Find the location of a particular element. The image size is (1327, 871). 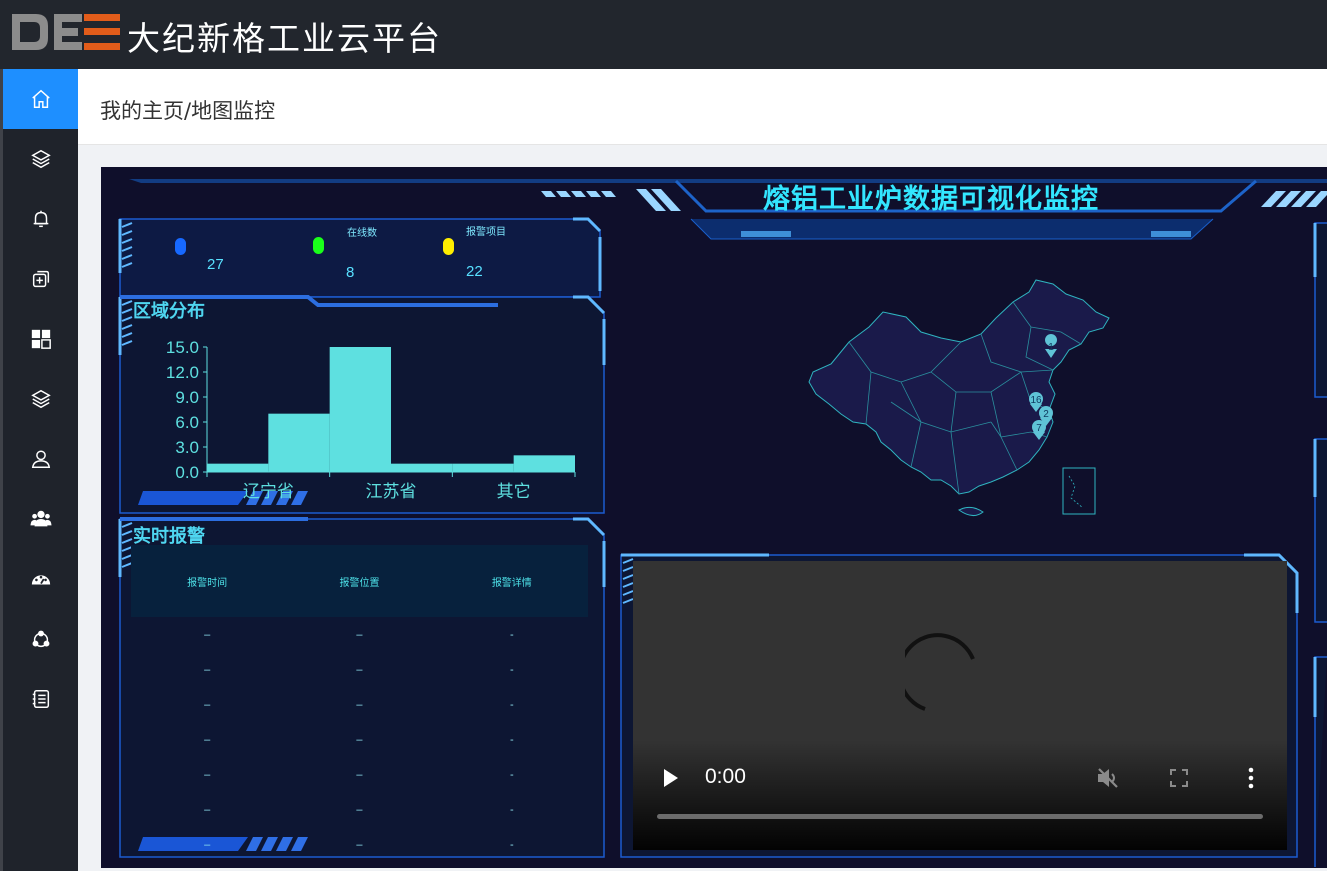

video-time: 0:00 is located at coordinates (725, 776).